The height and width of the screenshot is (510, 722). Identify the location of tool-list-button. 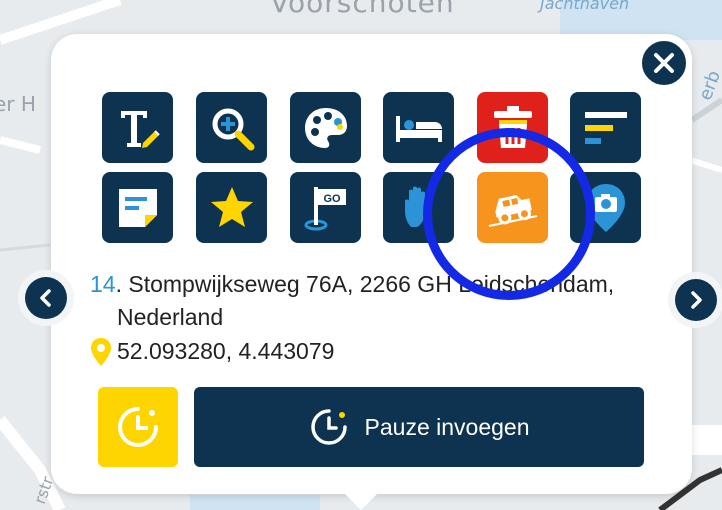
(605, 127).